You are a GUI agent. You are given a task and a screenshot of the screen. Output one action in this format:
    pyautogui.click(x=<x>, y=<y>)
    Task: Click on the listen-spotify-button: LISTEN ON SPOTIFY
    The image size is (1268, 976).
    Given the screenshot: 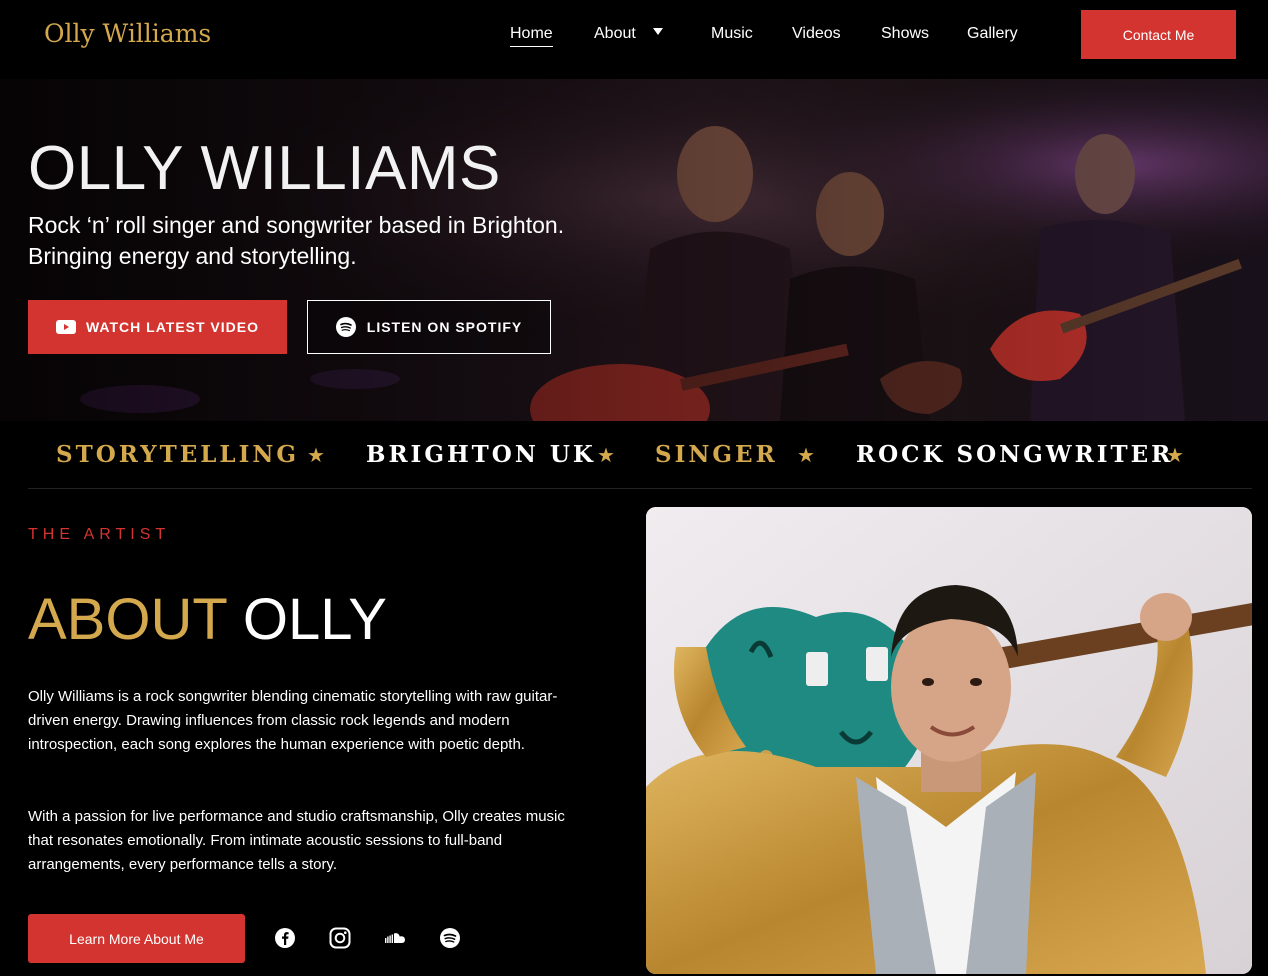 What is the action you would take?
    pyautogui.click(x=429, y=327)
    